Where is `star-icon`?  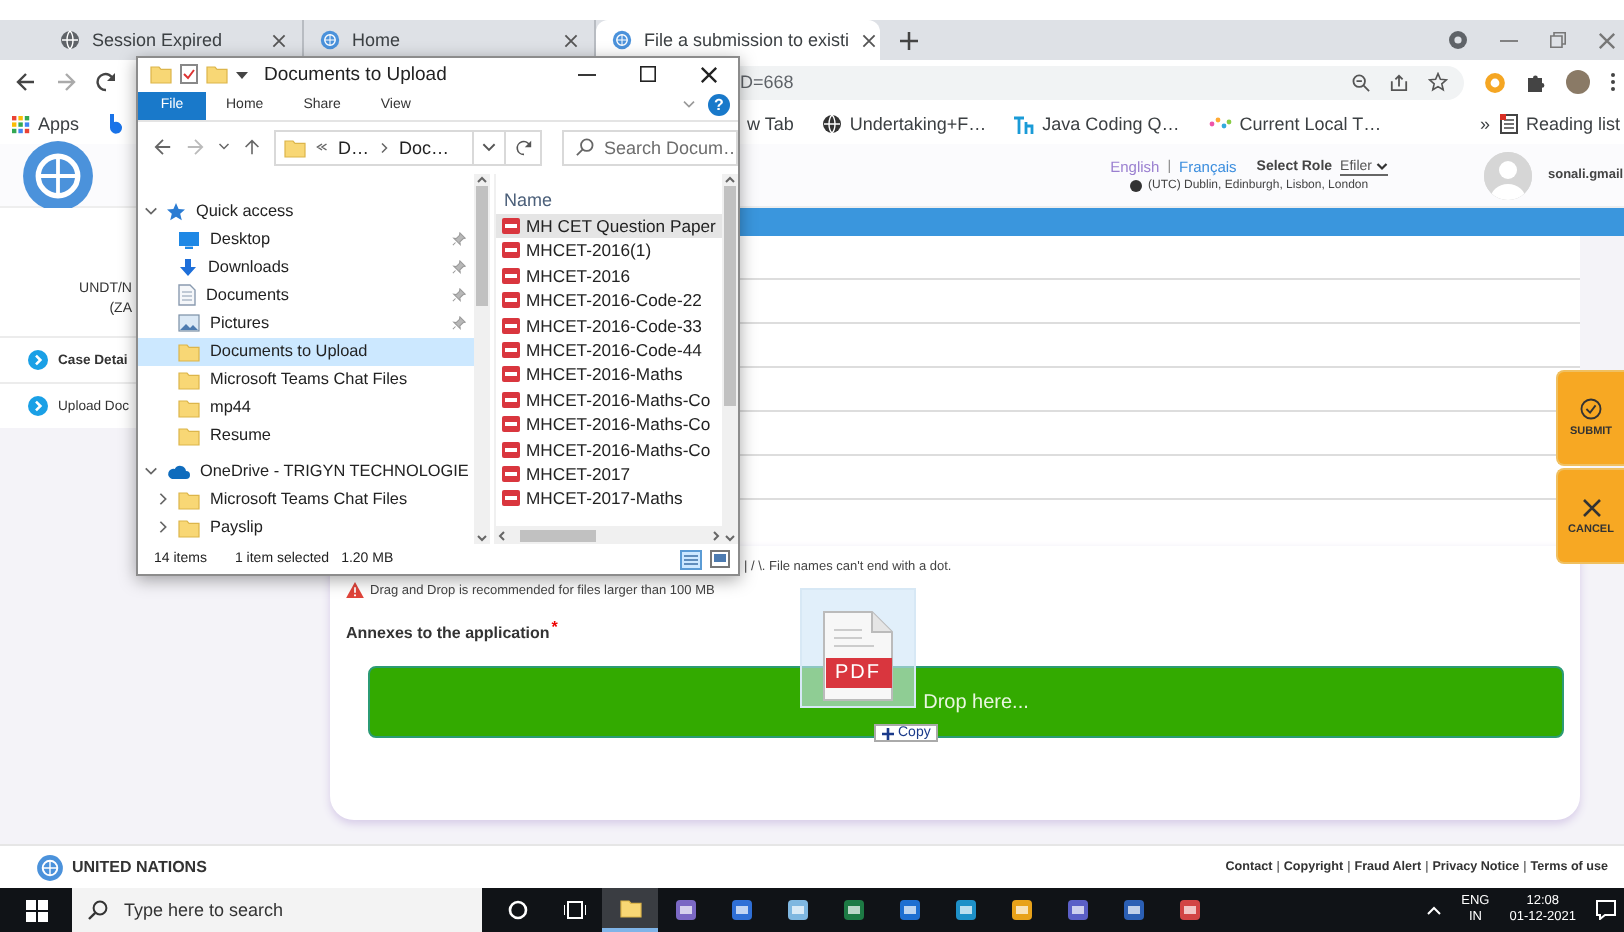
star-icon is located at coordinates (1438, 82).